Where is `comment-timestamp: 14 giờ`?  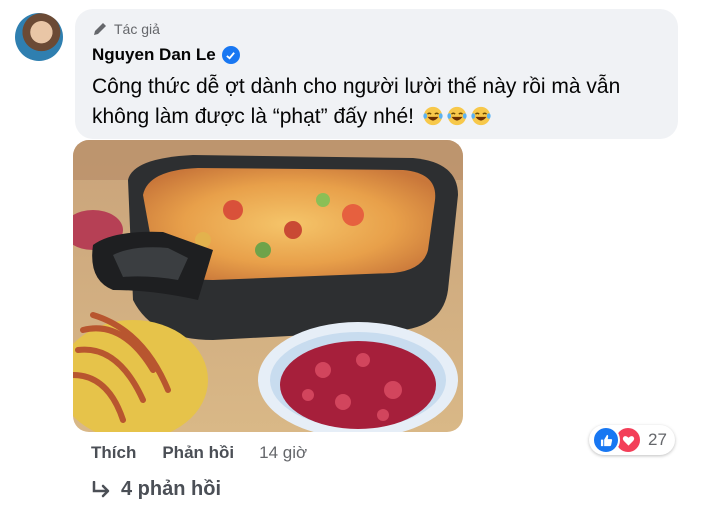
comment-timestamp: 14 giờ is located at coordinates (283, 453).